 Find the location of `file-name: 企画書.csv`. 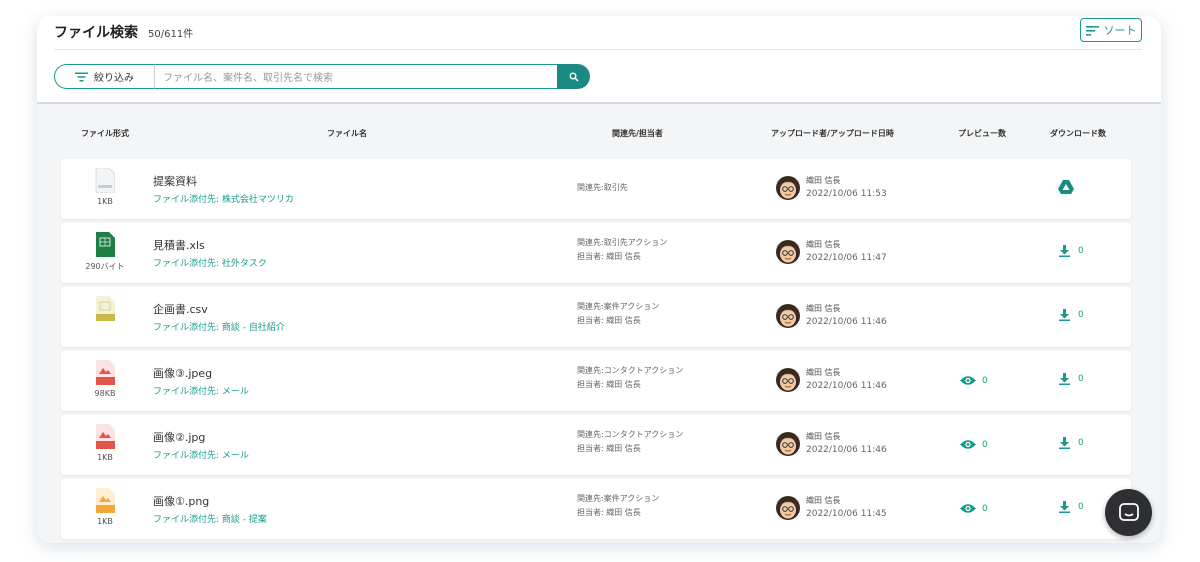

file-name: 企画書.csv is located at coordinates (180, 309).